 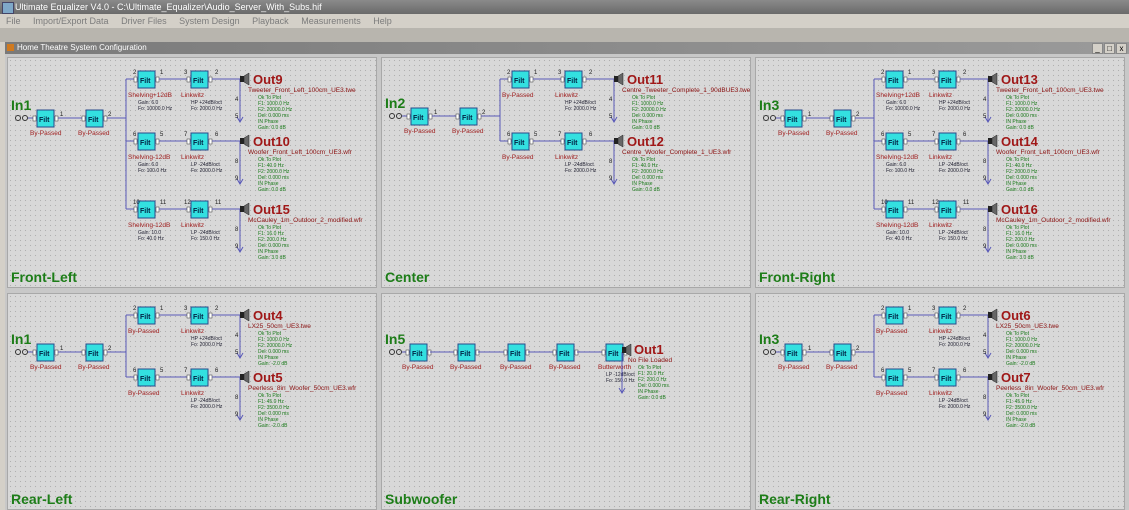 What do you see at coordinates (71, 21) in the screenshot?
I see `menu-import-export-data: Import/Export Data` at bounding box center [71, 21].